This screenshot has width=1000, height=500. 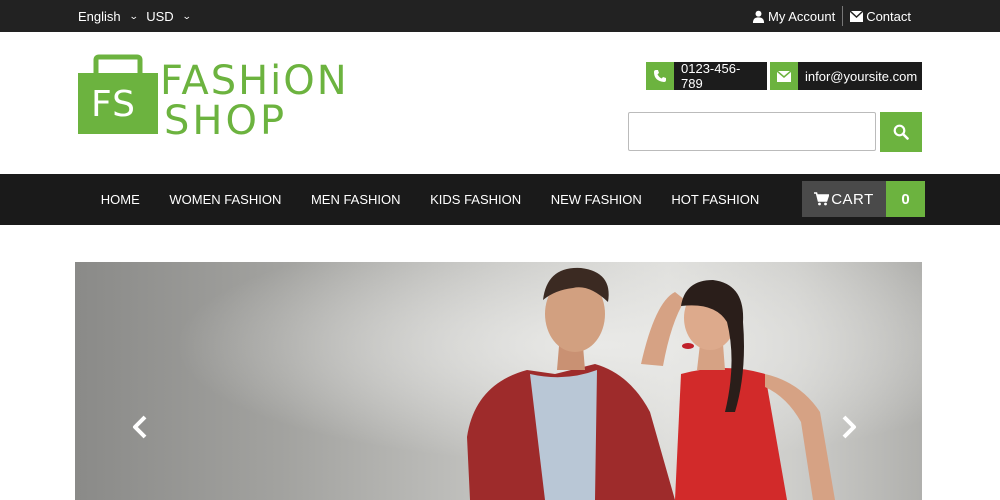 I want to click on cart-count-badge: 0, so click(x=905, y=199).